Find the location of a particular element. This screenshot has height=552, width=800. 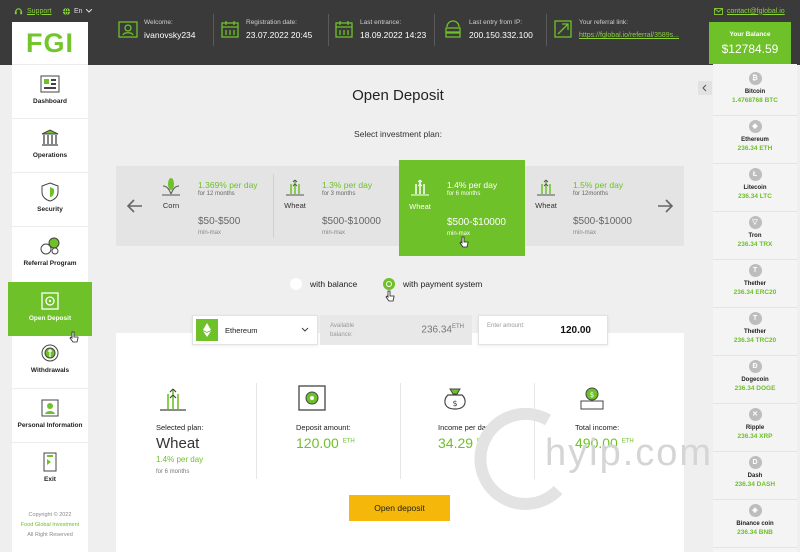

globe-icon is located at coordinates (66, 11).